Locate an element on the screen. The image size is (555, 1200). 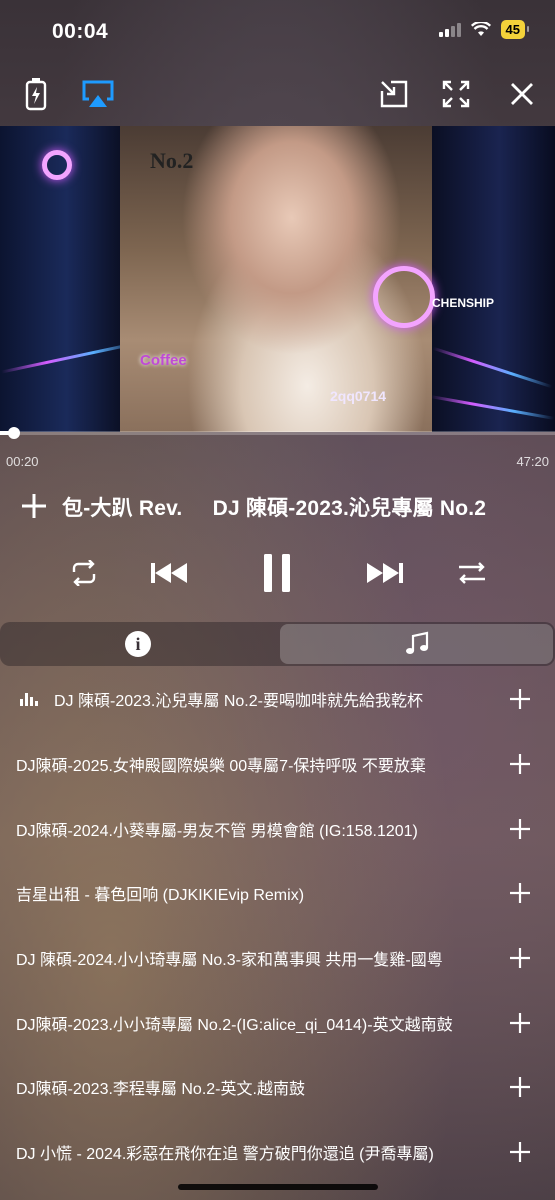
view-tabs: i is located at coordinates (277, 644).